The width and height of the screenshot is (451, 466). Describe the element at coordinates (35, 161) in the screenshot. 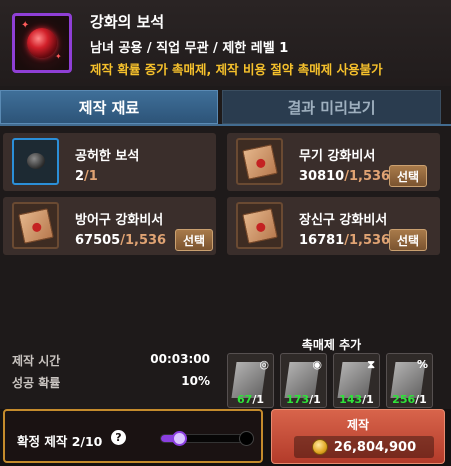

I see `gem-icon` at that location.